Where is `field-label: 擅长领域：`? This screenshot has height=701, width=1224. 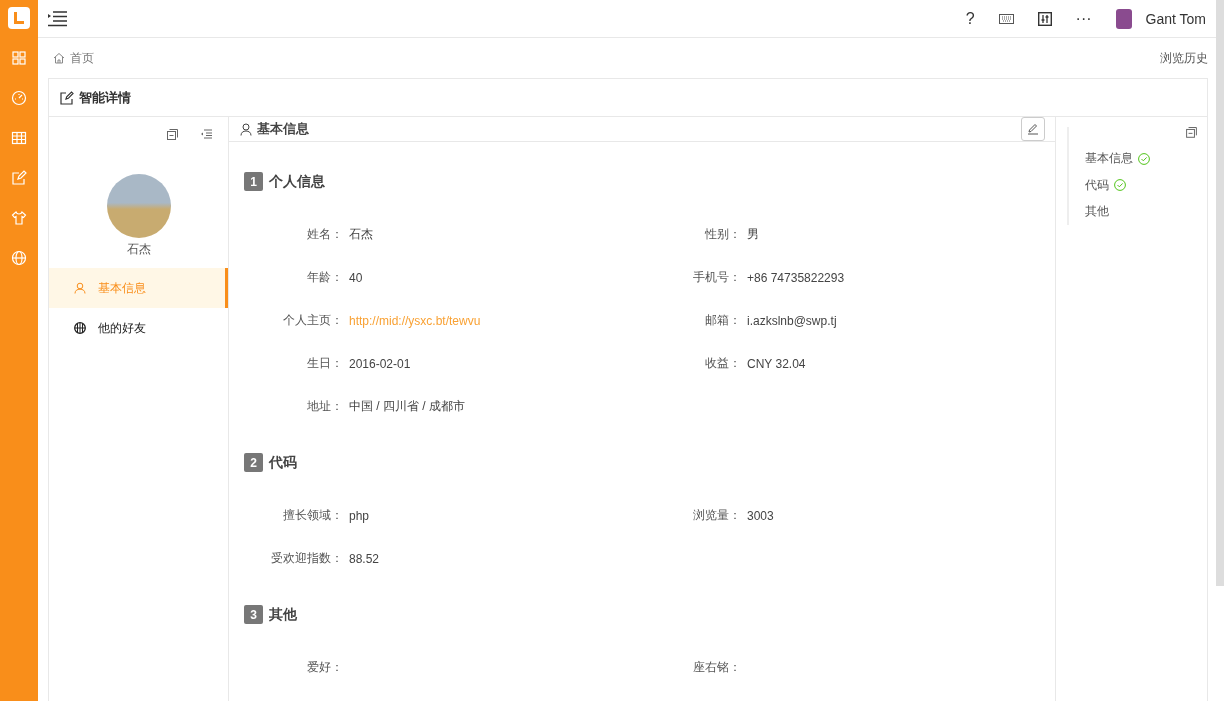 field-label: 擅长领域： is located at coordinates (312, 515).